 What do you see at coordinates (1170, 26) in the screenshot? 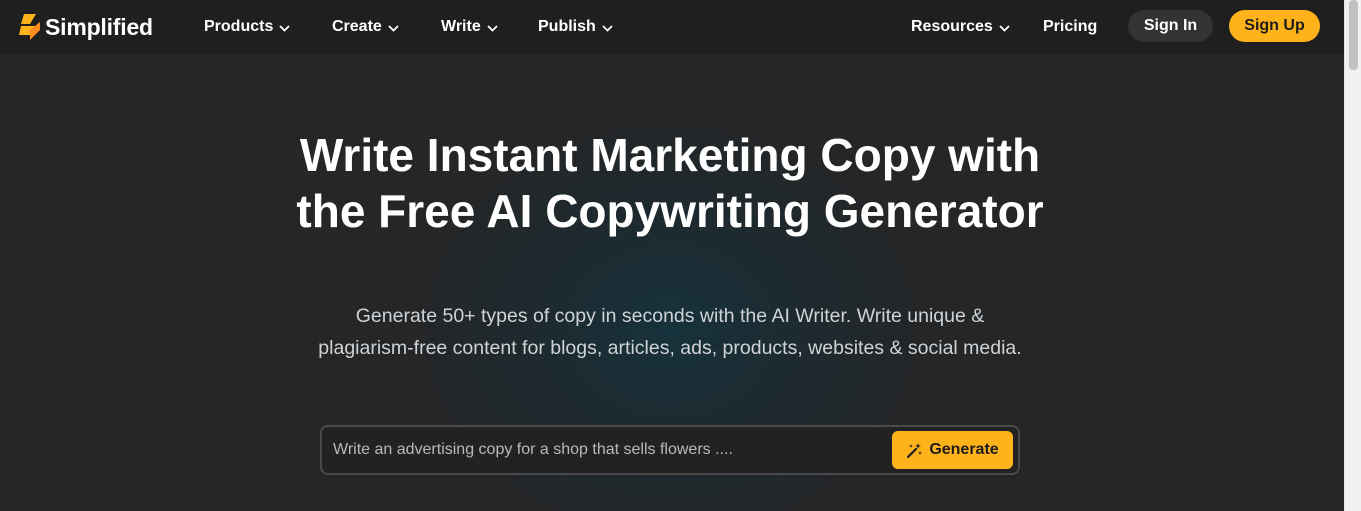
I see `sign-in-button: Sign In` at bounding box center [1170, 26].